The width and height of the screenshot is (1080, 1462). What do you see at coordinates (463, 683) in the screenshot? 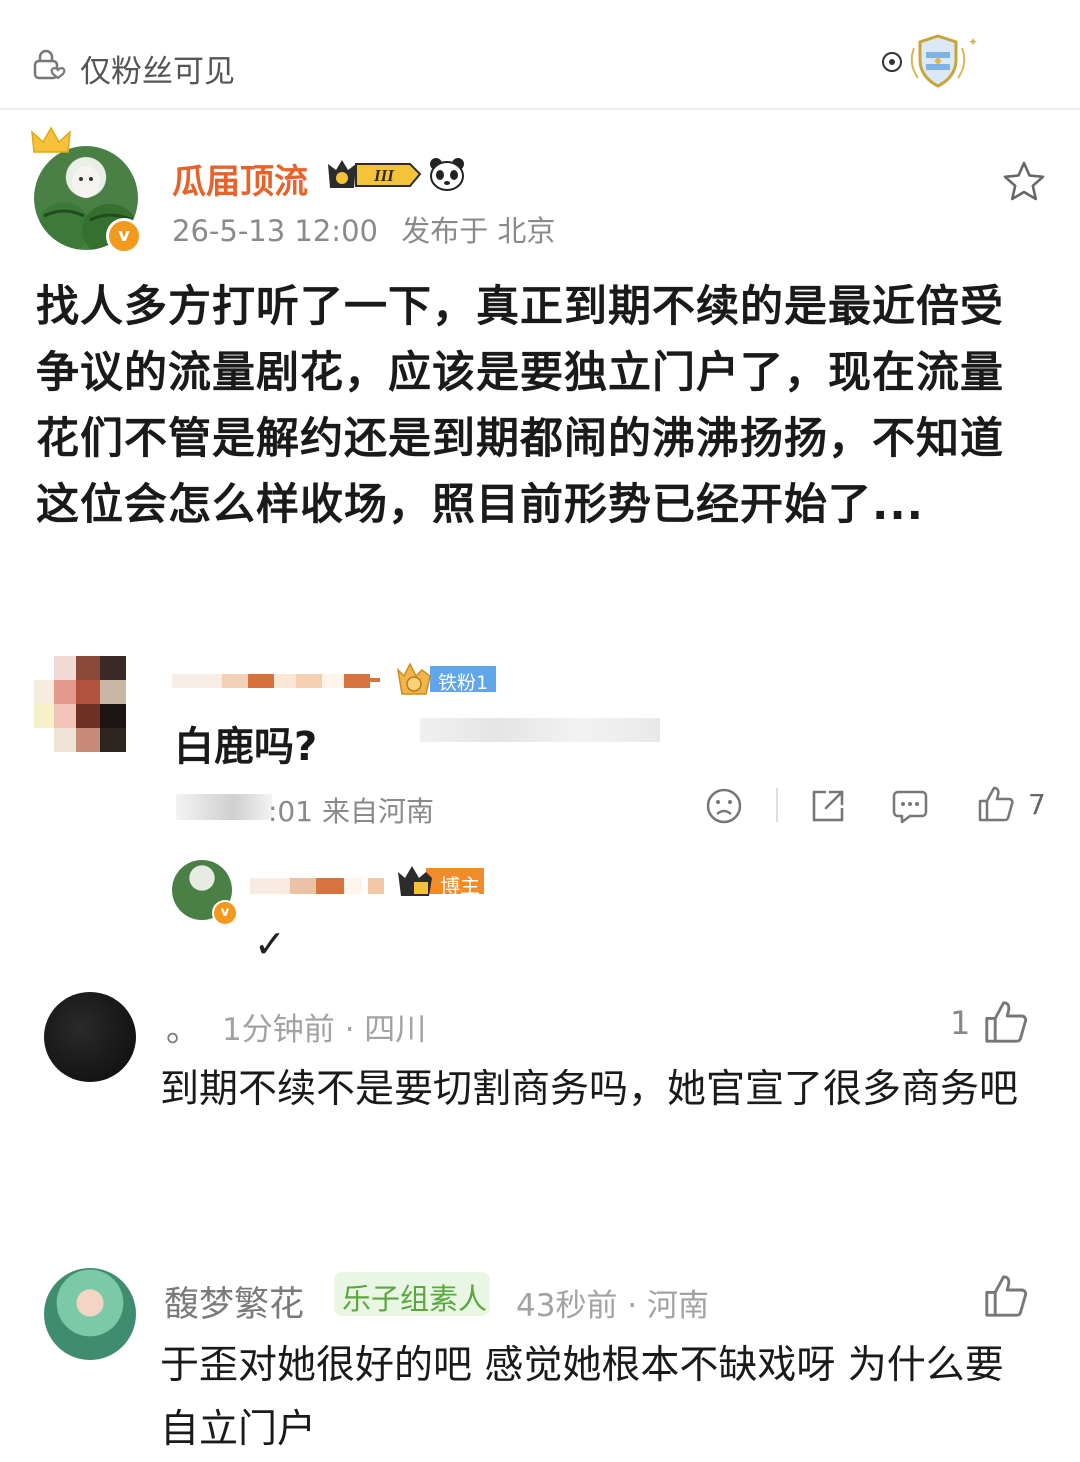
I see `fan-level-label: 铁粉1` at bounding box center [463, 683].